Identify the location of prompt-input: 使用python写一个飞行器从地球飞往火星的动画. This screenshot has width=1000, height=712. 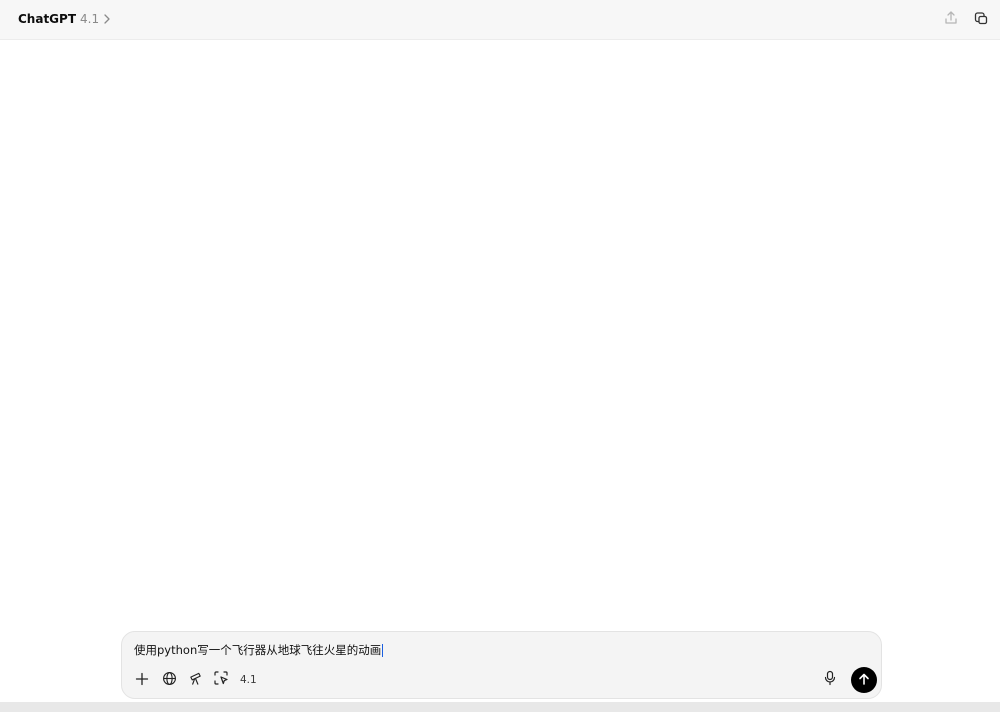
(500, 650).